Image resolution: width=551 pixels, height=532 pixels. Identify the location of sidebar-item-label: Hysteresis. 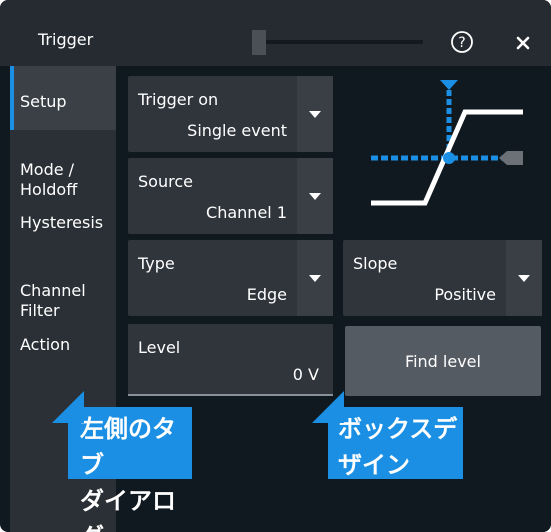
(62, 222).